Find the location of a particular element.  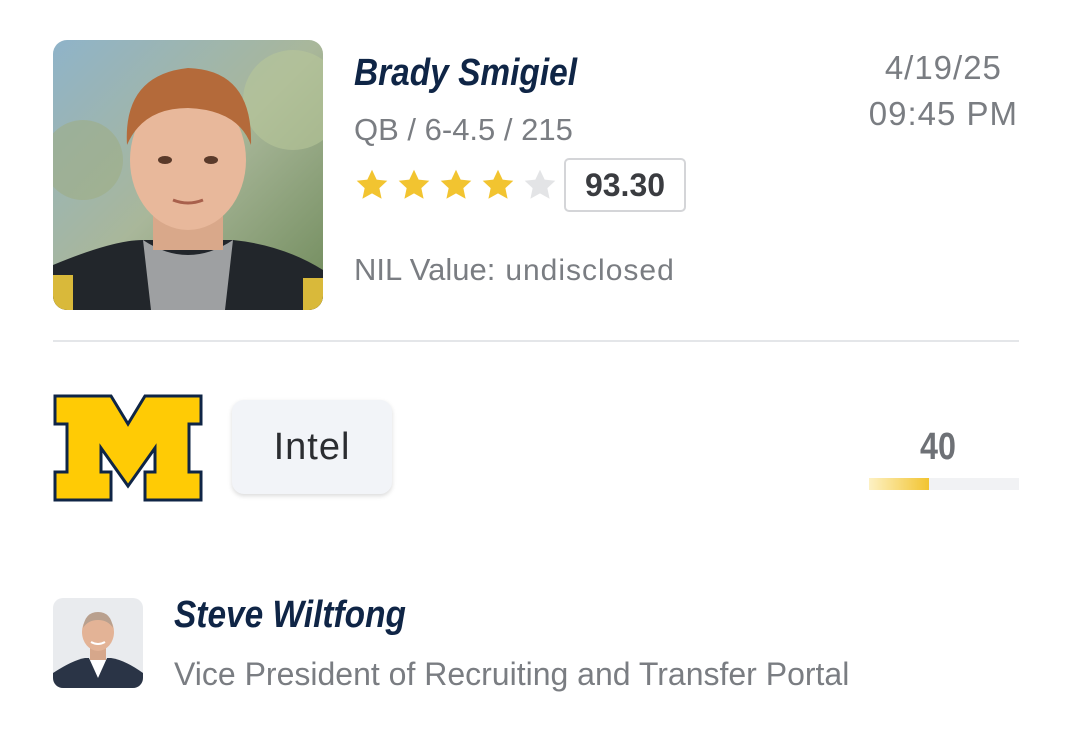

nil-value-row: NIL Value: undisclosed is located at coordinates (514, 270).